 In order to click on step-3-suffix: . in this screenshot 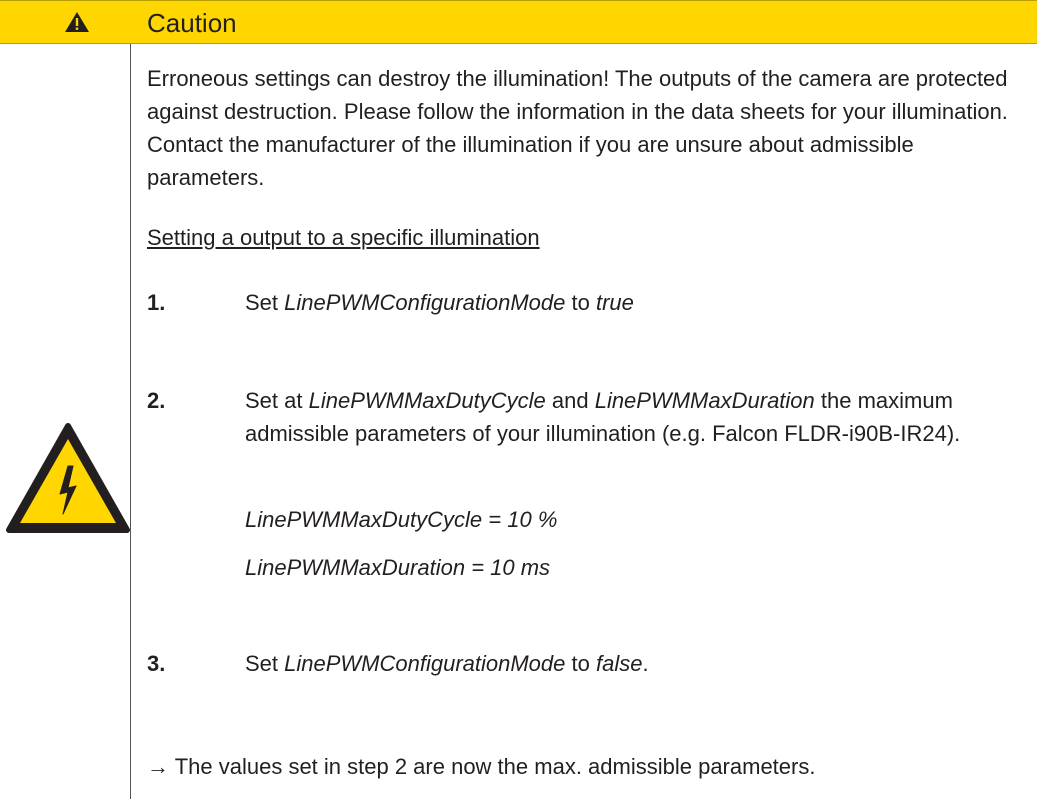, I will do `click(645, 663)`.